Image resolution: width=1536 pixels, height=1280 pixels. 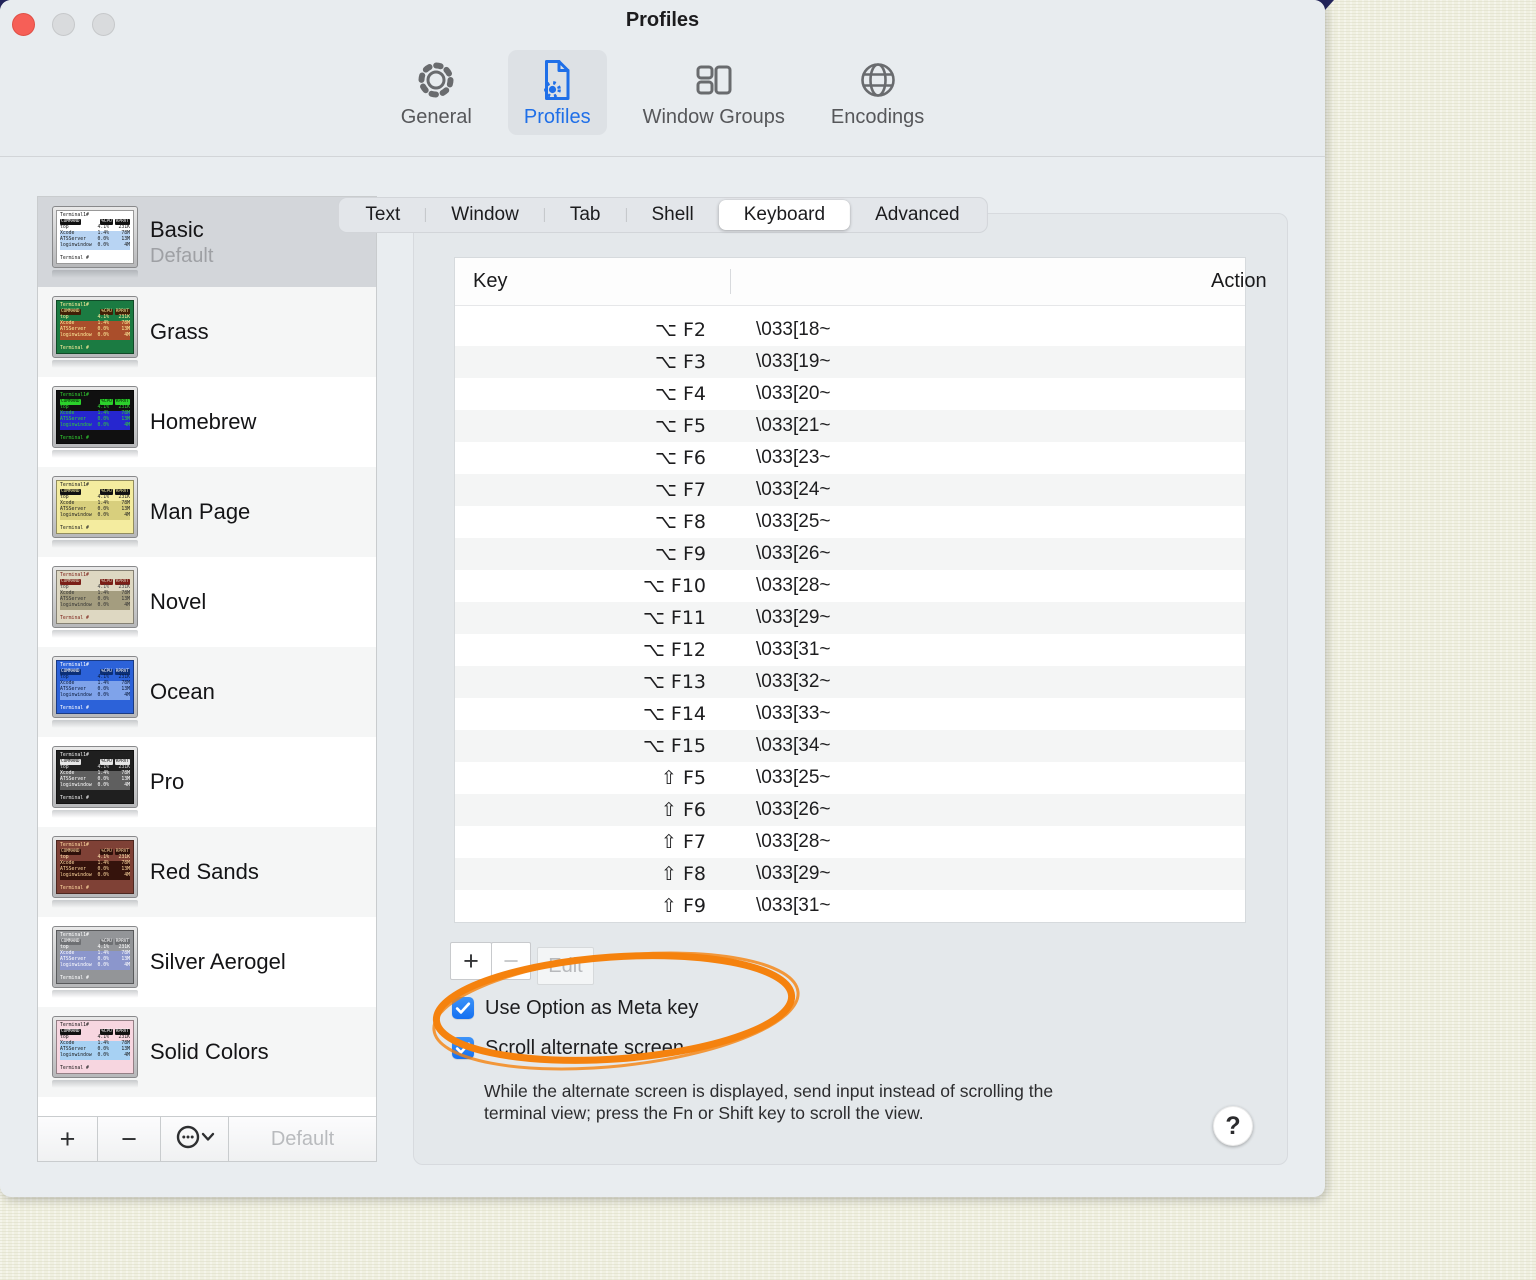 I want to click on profile-name: Grass, so click(x=179, y=331).